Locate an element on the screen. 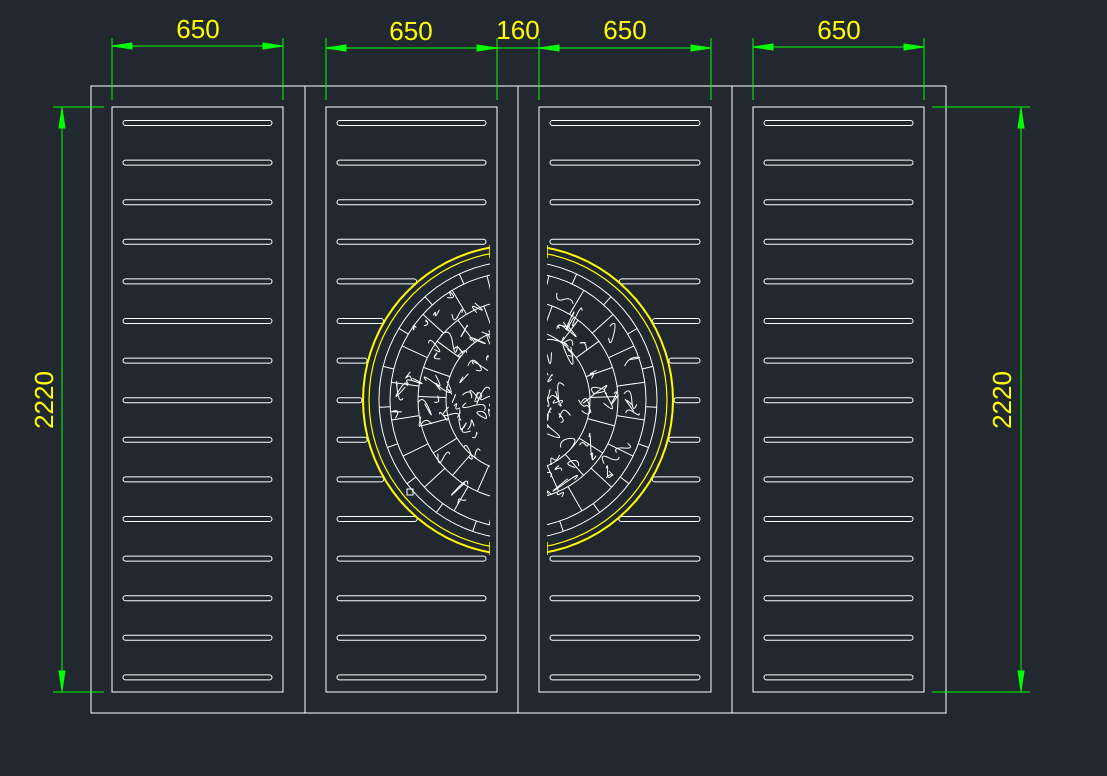 The height and width of the screenshot is (776, 1107). dim-top-panel-4: 650 is located at coordinates (838, 30).